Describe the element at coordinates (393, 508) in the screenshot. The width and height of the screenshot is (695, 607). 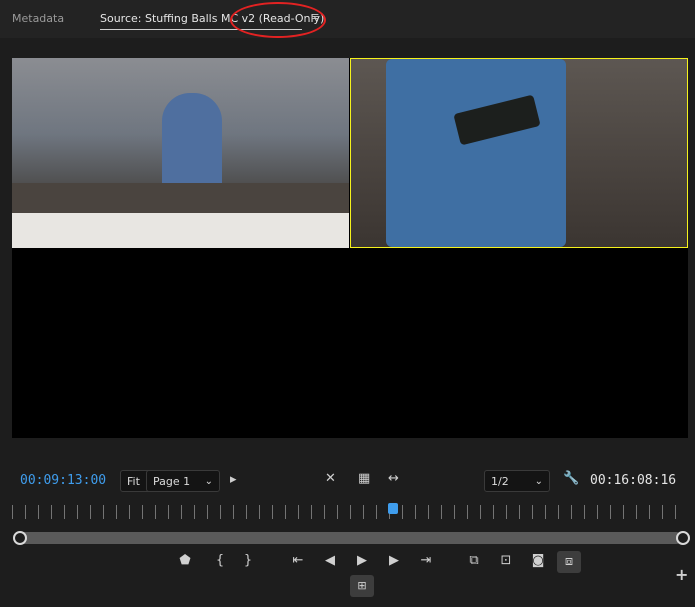
I see `playhead` at that location.